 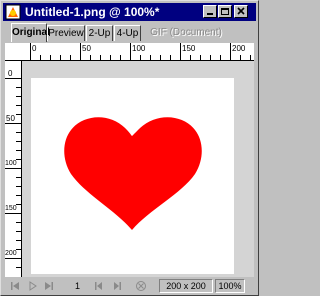 What do you see at coordinates (129, 286) in the screenshot?
I see `status-bar: 1 200 x 200 100%` at bounding box center [129, 286].